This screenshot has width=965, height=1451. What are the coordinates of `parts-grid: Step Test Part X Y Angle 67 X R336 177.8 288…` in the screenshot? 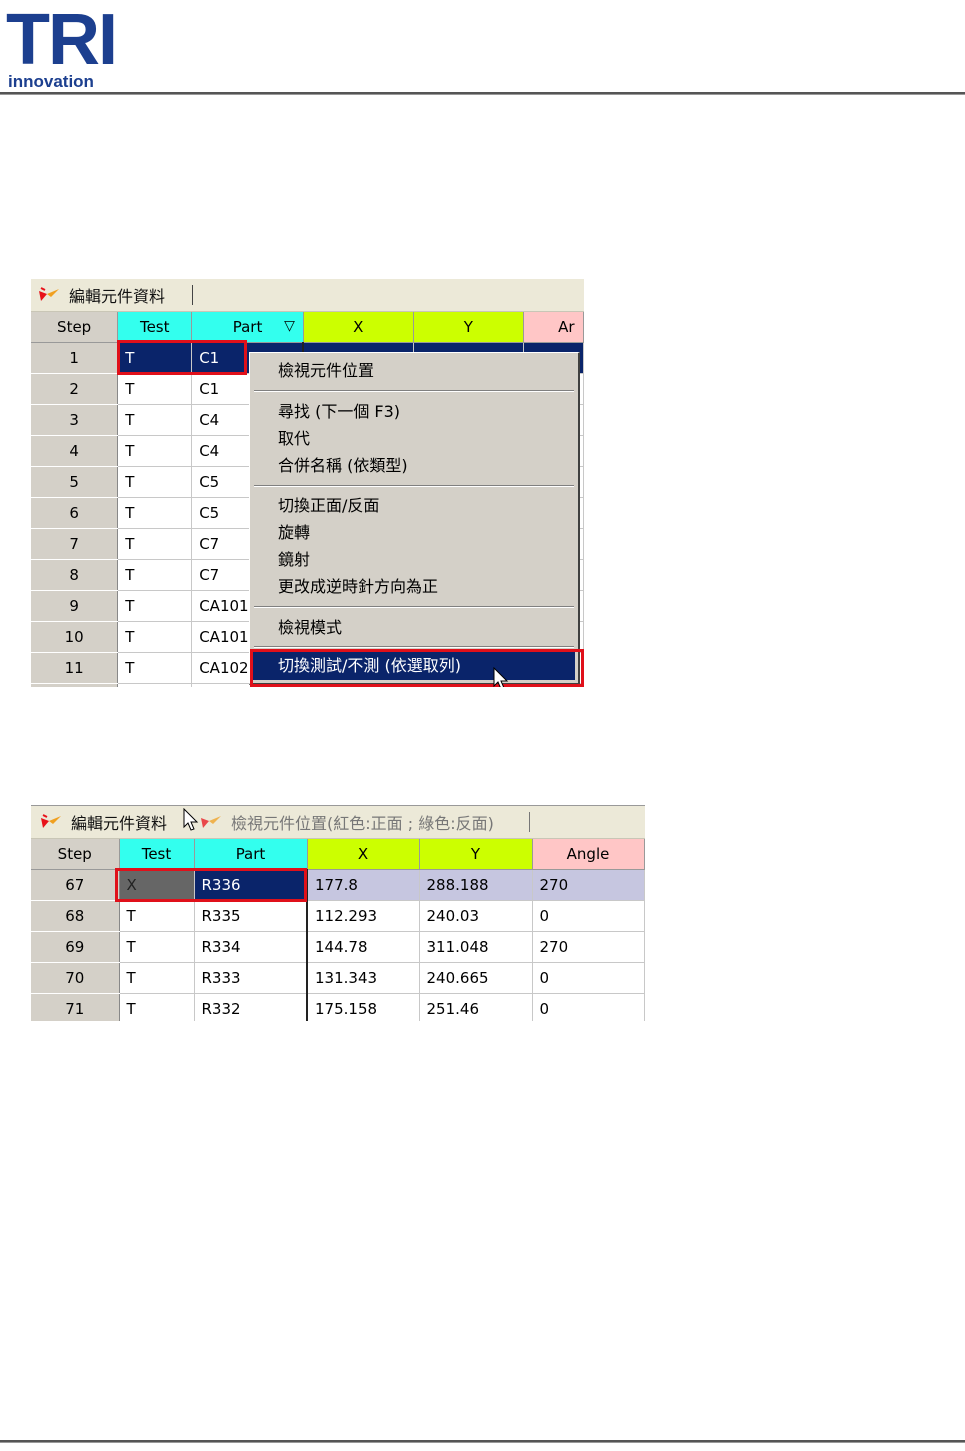 It's located at (338, 930).